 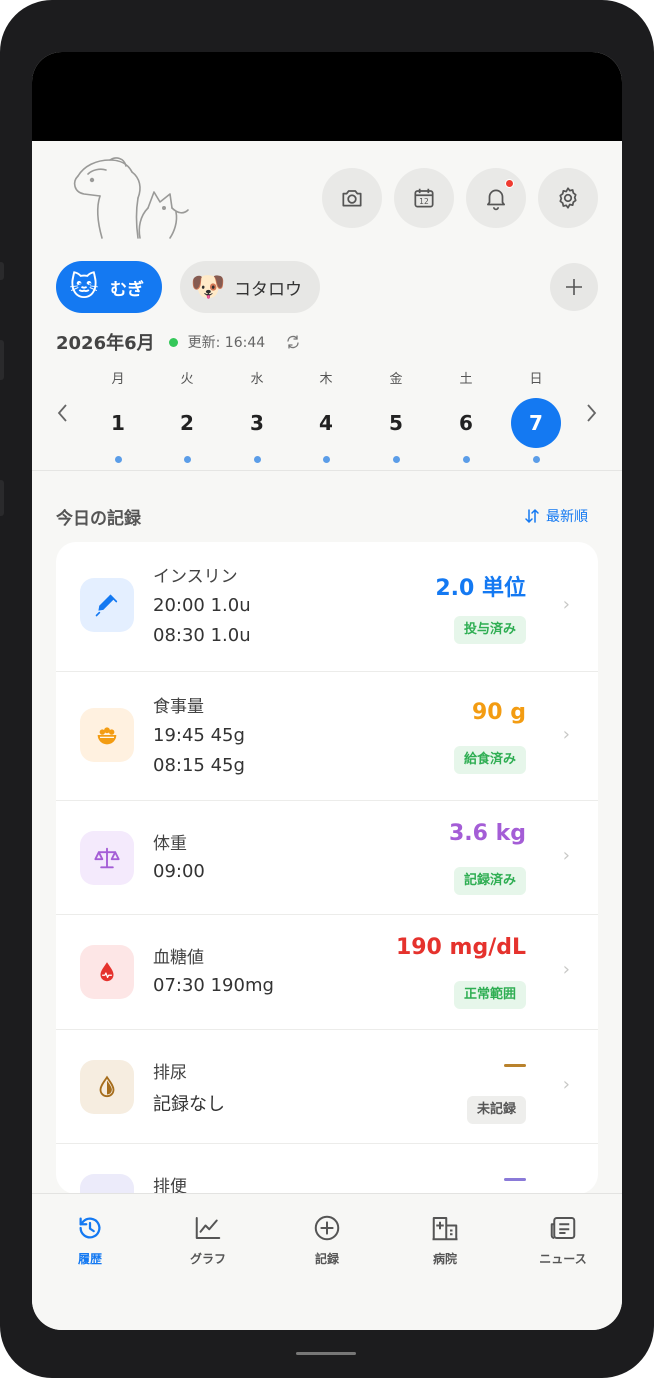 I want to click on scale-icon, so click(x=107, y=858).